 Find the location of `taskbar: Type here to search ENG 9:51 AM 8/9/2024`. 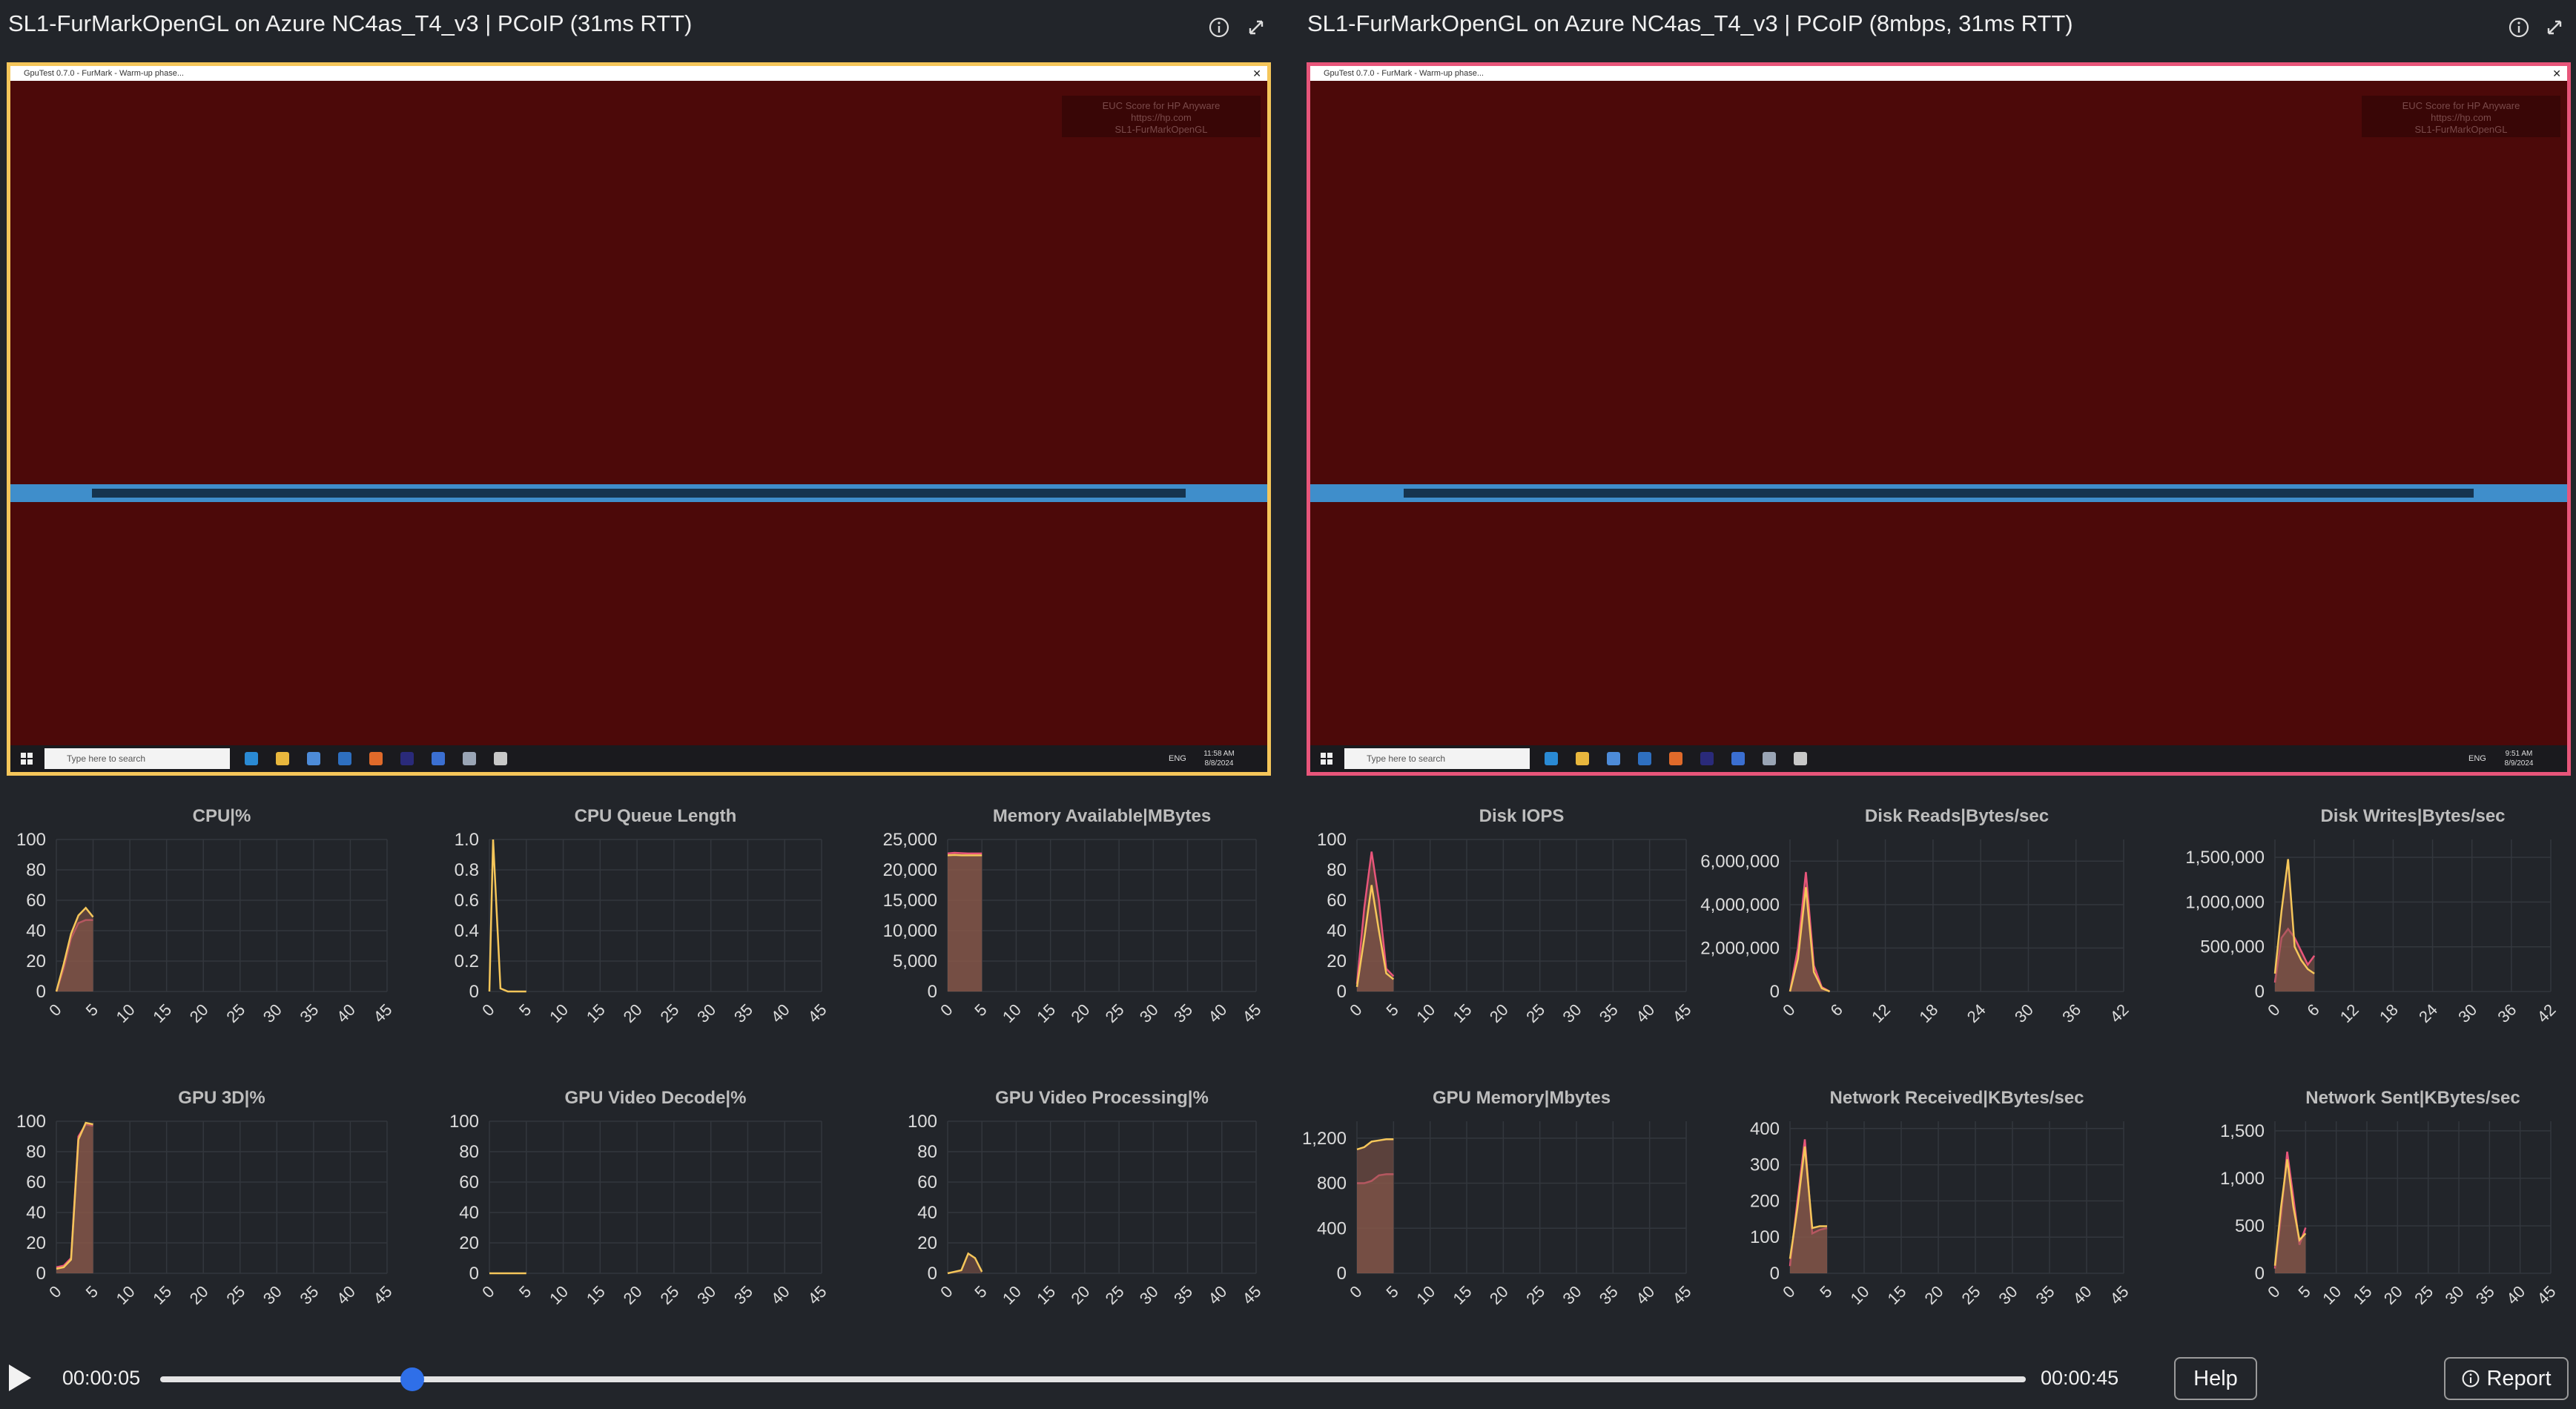

taskbar: Type here to search ENG 9:51 AM 8/9/2024 is located at coordinates (1938, 758).